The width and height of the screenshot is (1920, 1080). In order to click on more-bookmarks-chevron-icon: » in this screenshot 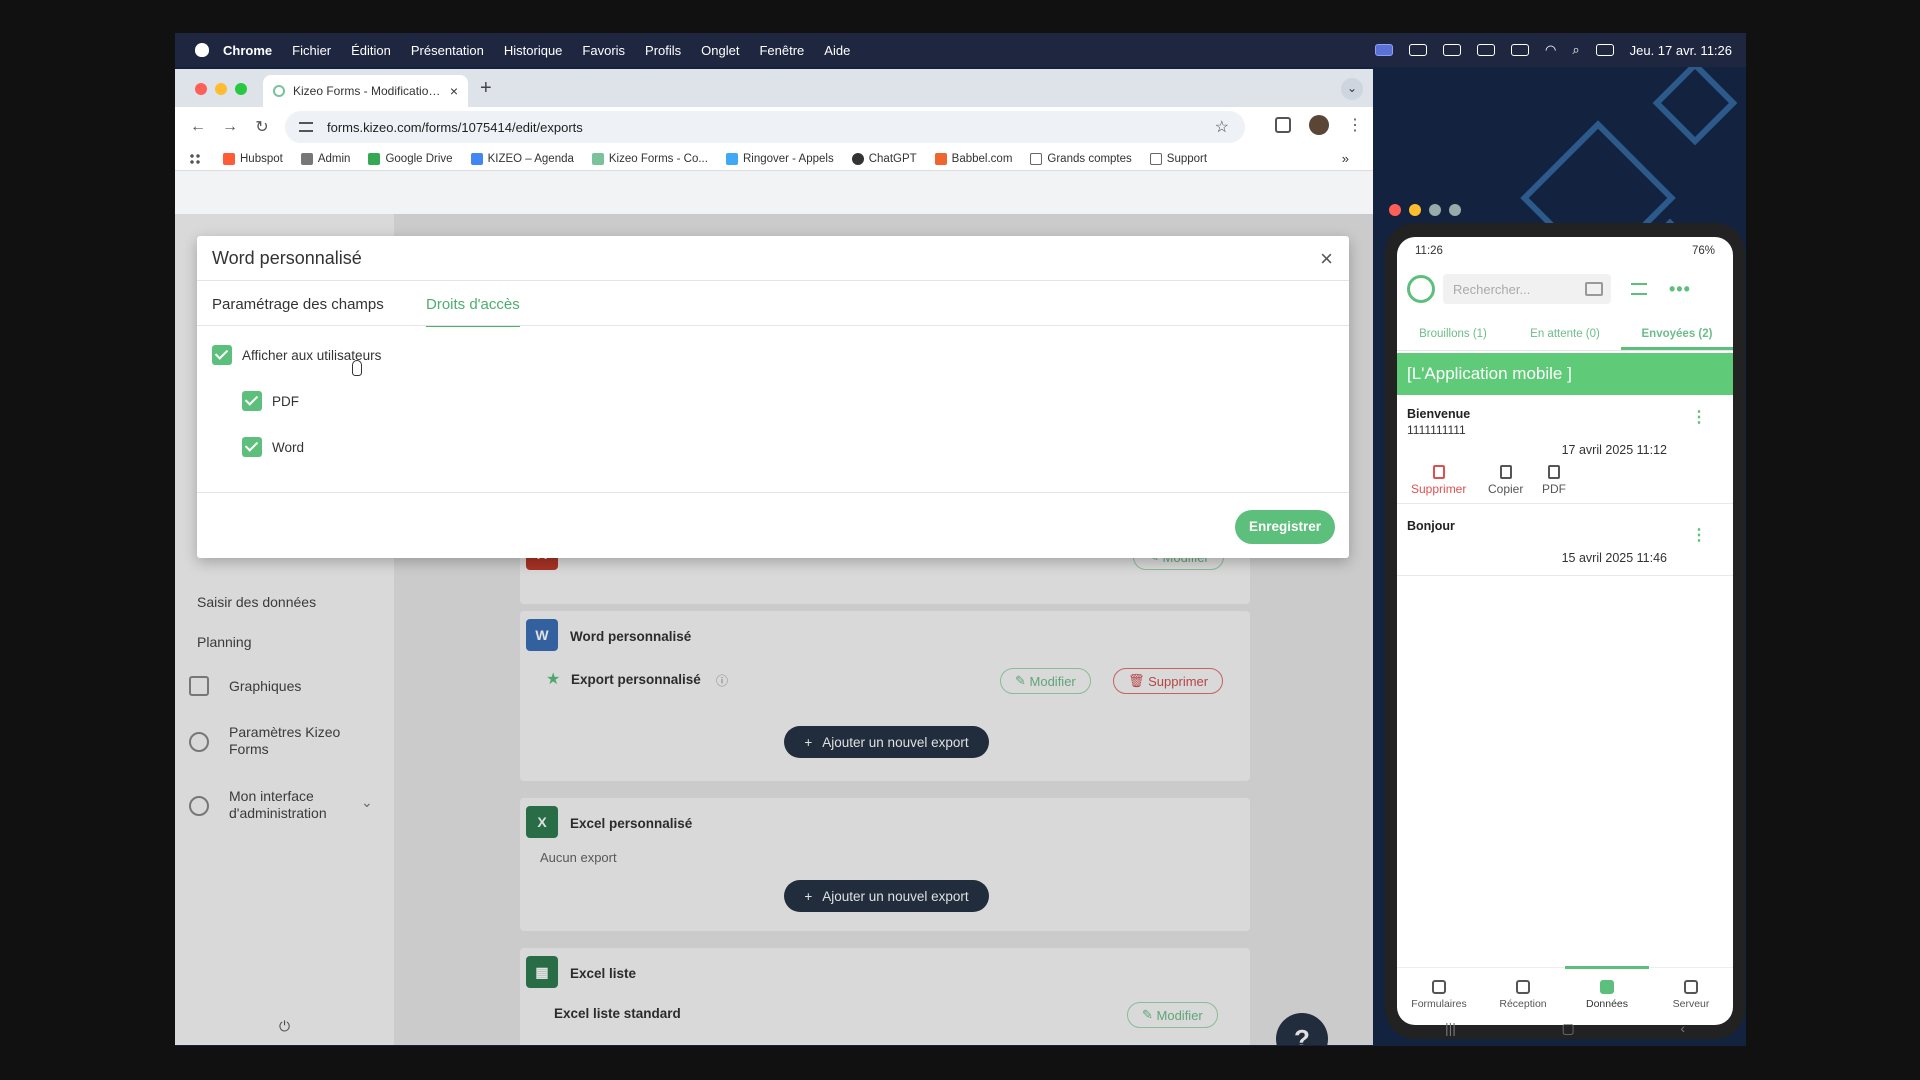, I will do `click(1345, 158)`.